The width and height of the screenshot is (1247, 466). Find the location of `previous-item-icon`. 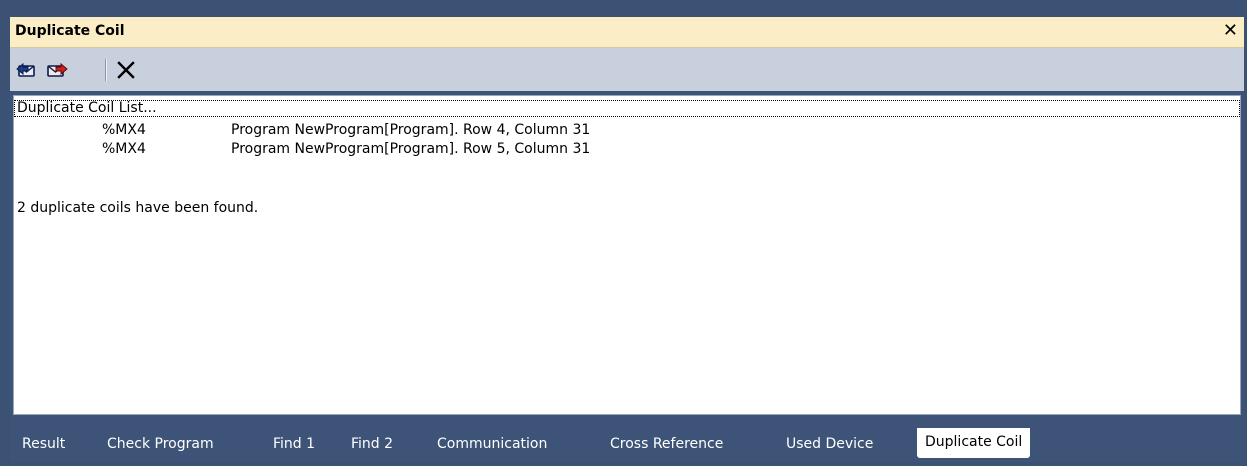

previous-item-icon is located at coordinates (27, 70).